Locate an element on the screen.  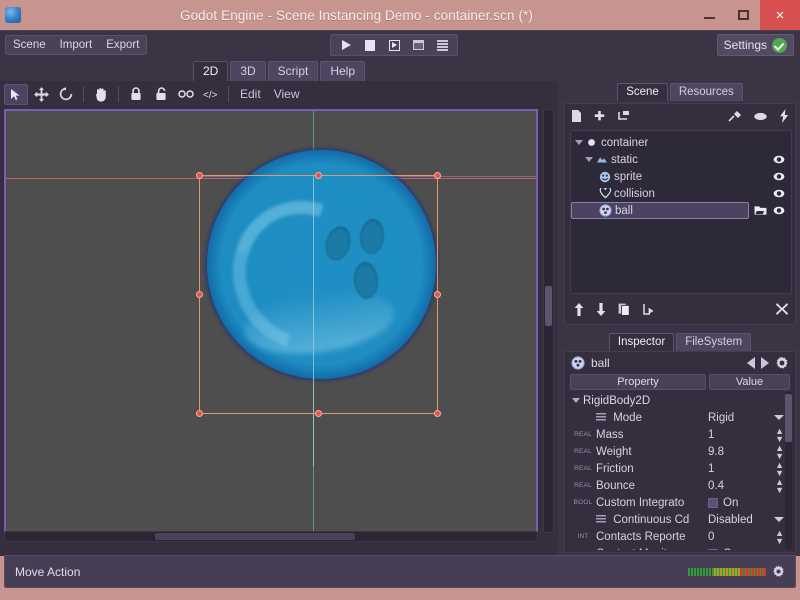
play-custom-button is located at coordinates (418, 45).